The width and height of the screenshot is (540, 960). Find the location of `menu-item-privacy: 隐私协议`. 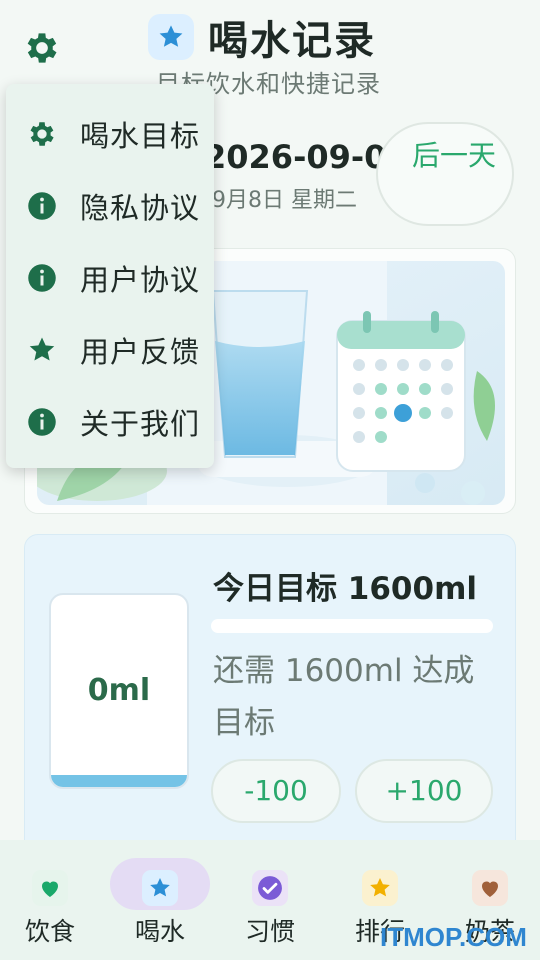

menu-item-privacy: 隐私协议 is located at coordinates (110, 206).